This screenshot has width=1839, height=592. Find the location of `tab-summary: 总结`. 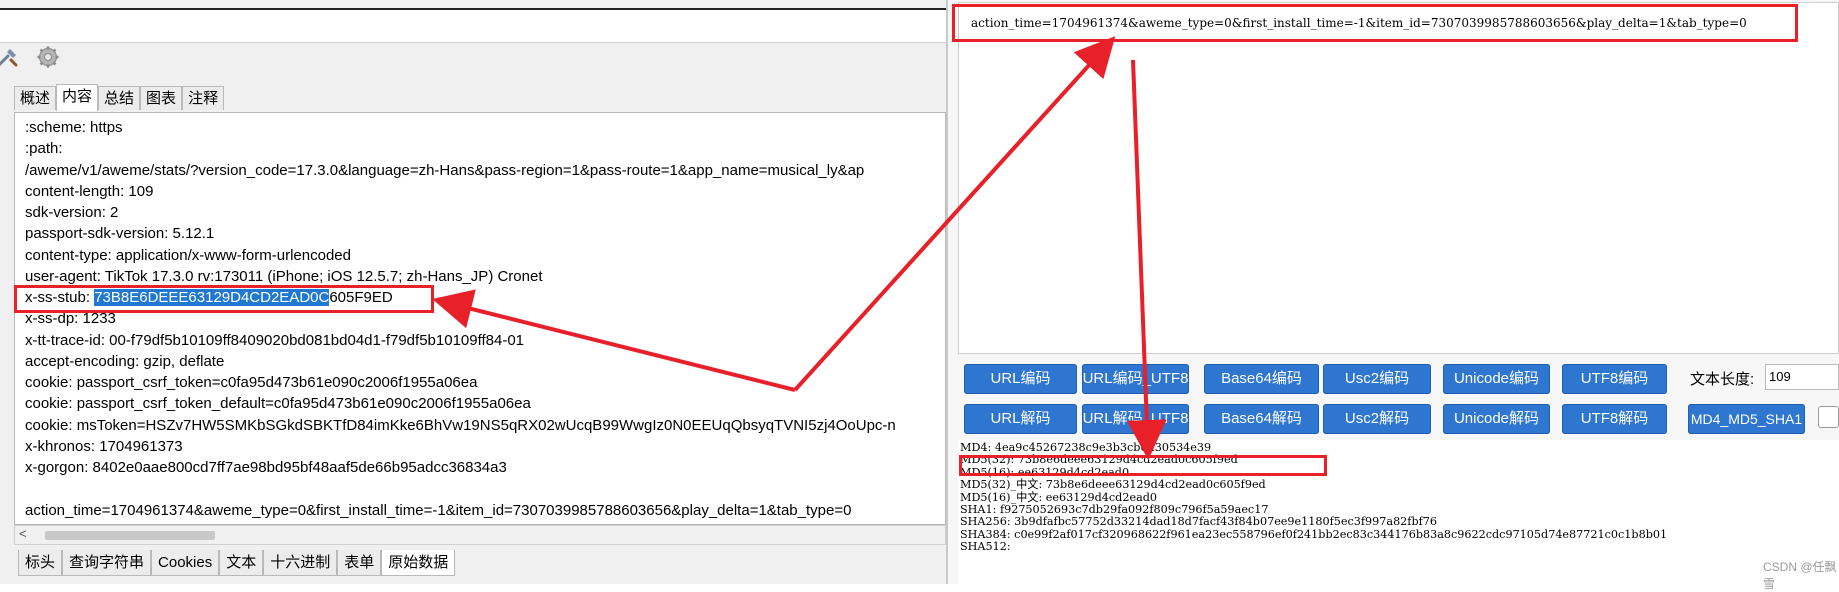

tab-summary: 总结 is located at coordinates (119, 98).